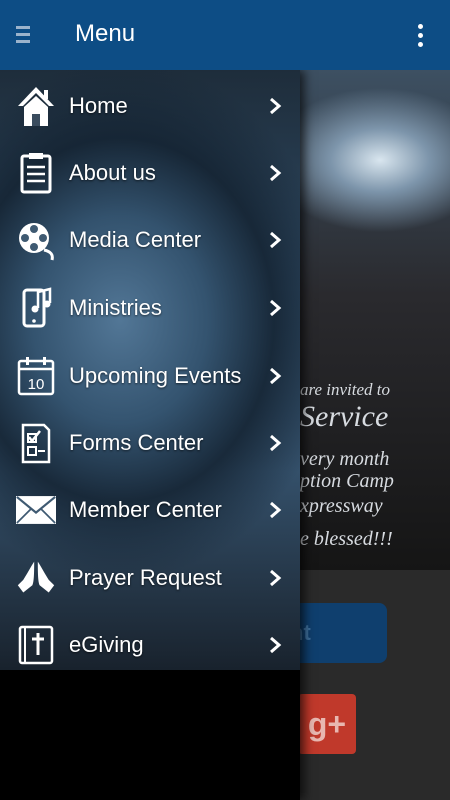 This screenshot has height=800, width=450. Describe the element at coordinates (36, 173) in the screenshot. I see `clipboard-icon` at that location.